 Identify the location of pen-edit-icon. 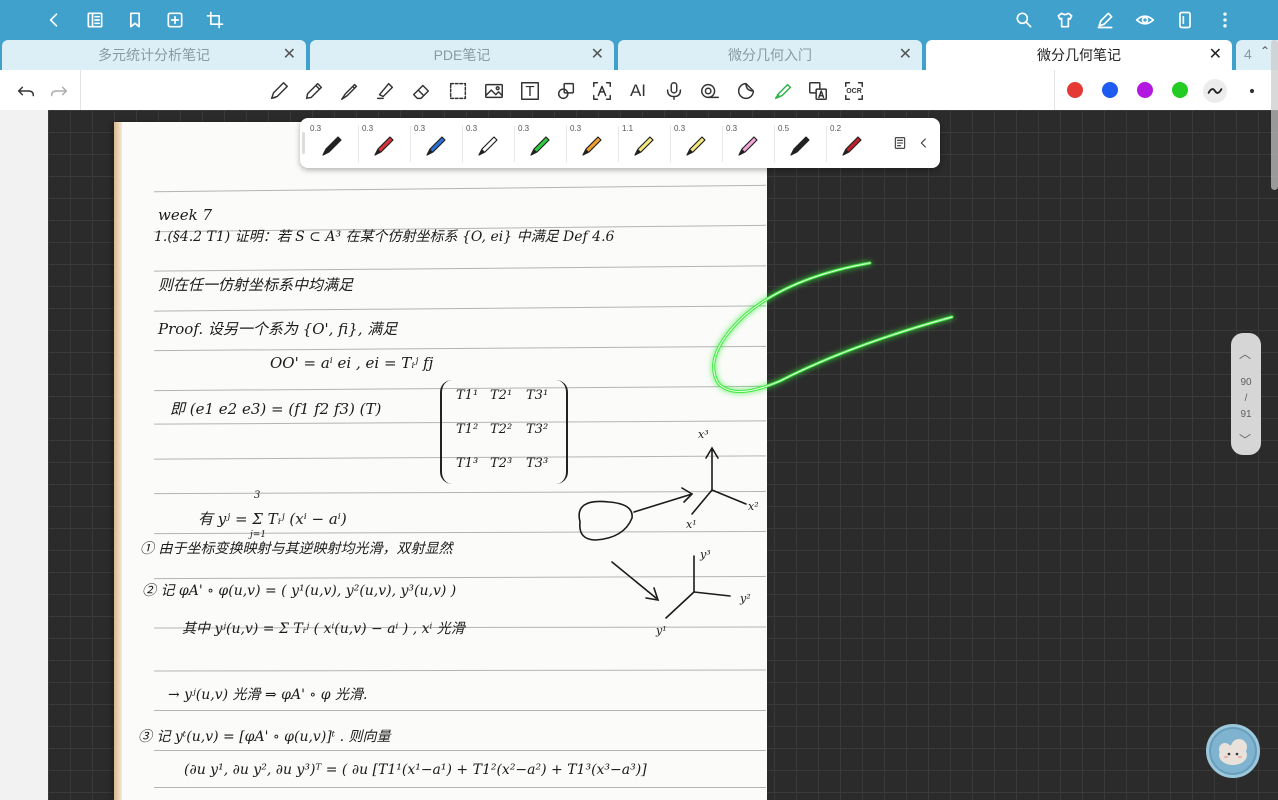
(1105, 20).